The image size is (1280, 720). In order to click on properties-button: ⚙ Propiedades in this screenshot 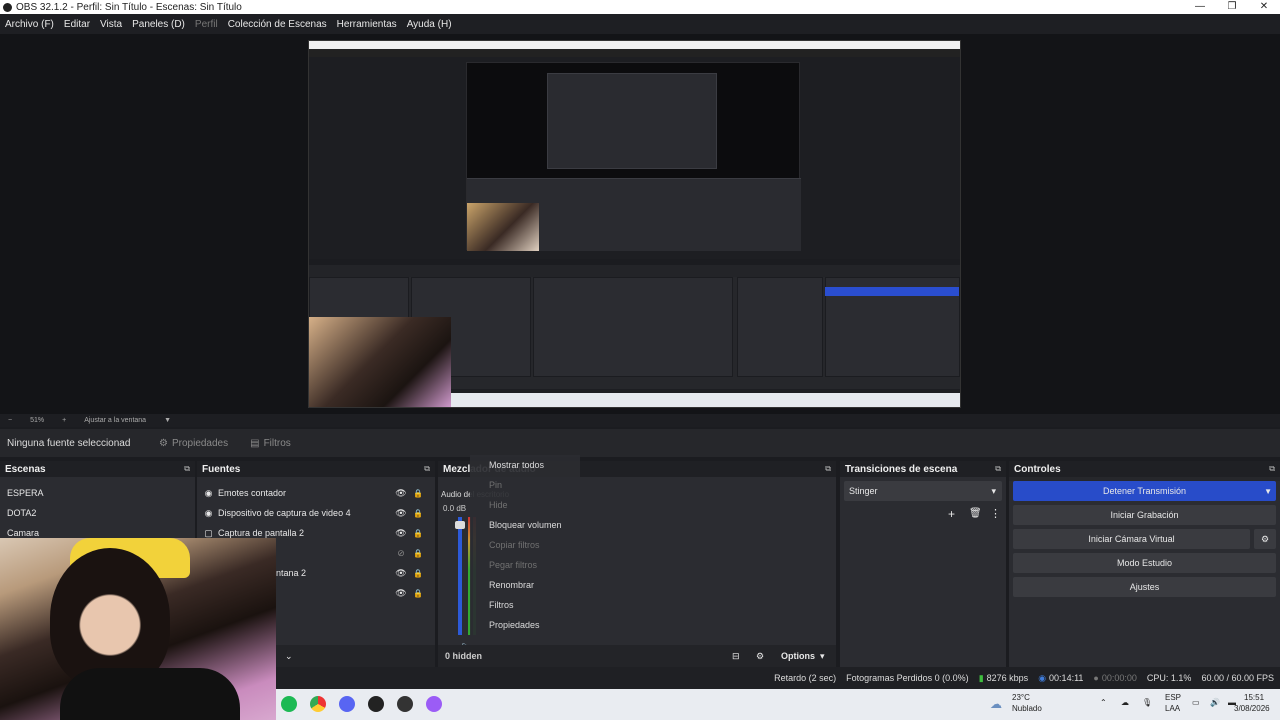, I will do `click(193, 443)`.